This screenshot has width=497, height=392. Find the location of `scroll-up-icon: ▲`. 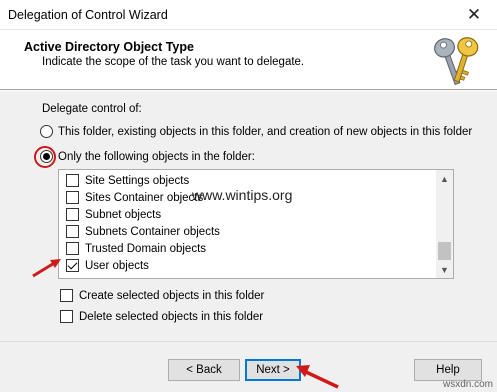

scroll-up-icon: ▲ is located at coordinates (444, 178).